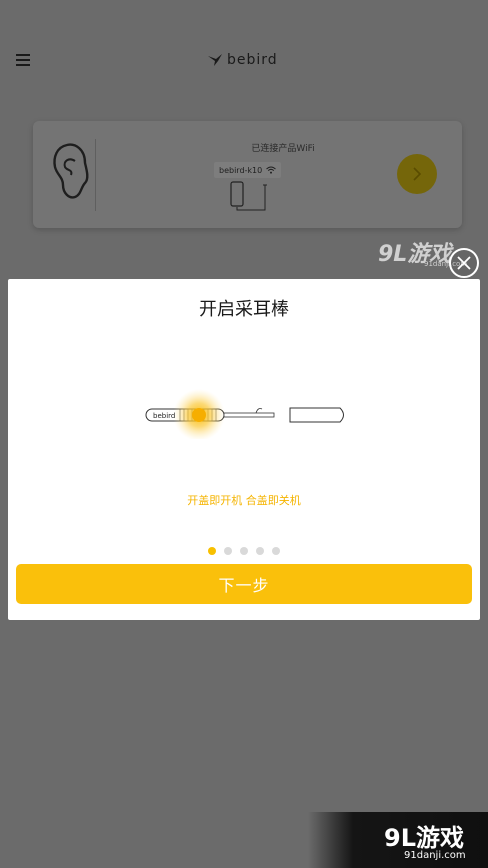 This screenshot has width=488, height=868. Describe the element at coordinates (283, 149) in the screenshot. I see `connection-status: 已连接产品WiFi` at that location.